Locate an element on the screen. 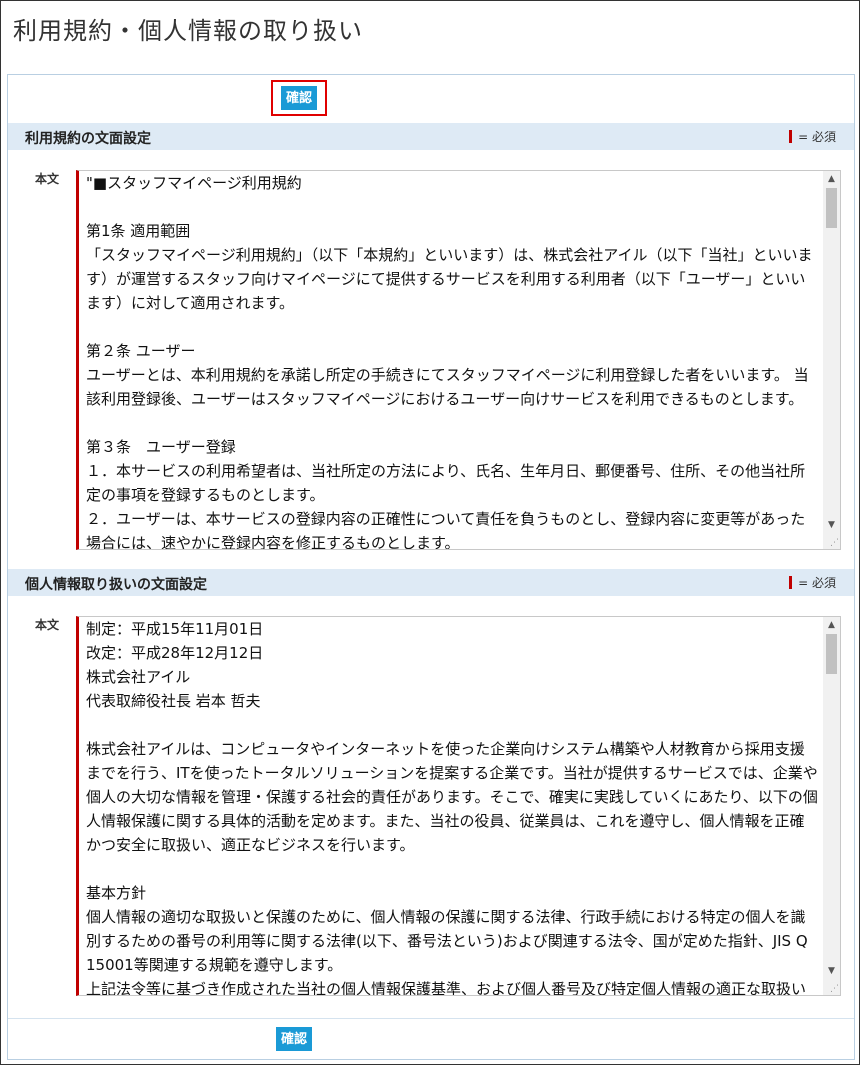  divider is located at coordinates (431, 1018).